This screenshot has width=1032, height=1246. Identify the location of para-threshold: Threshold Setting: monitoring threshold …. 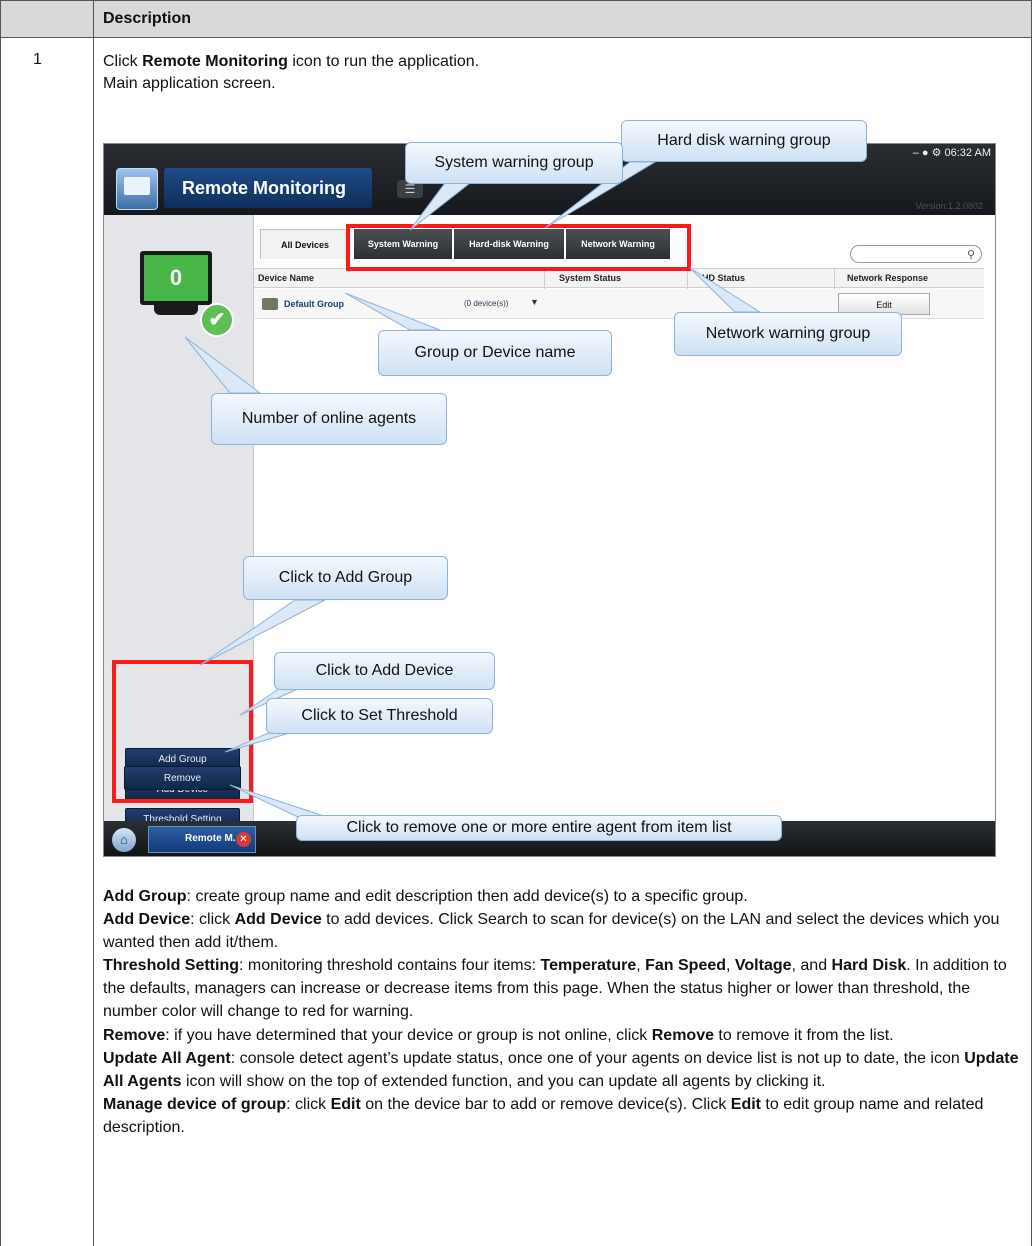
(563, 988).